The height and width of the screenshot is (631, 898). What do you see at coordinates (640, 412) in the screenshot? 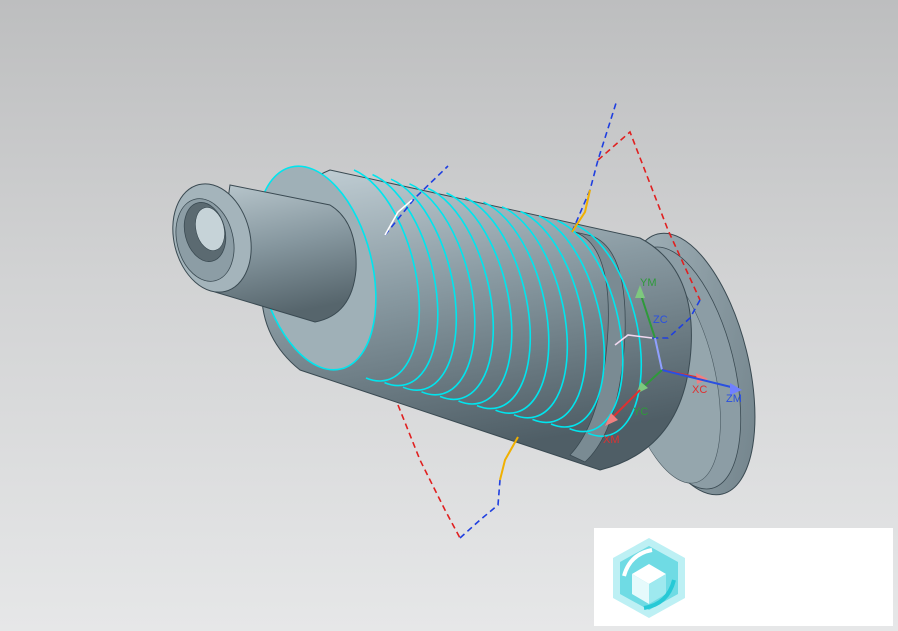
I see `yc-label: YC` at bounding box center [640, 412].